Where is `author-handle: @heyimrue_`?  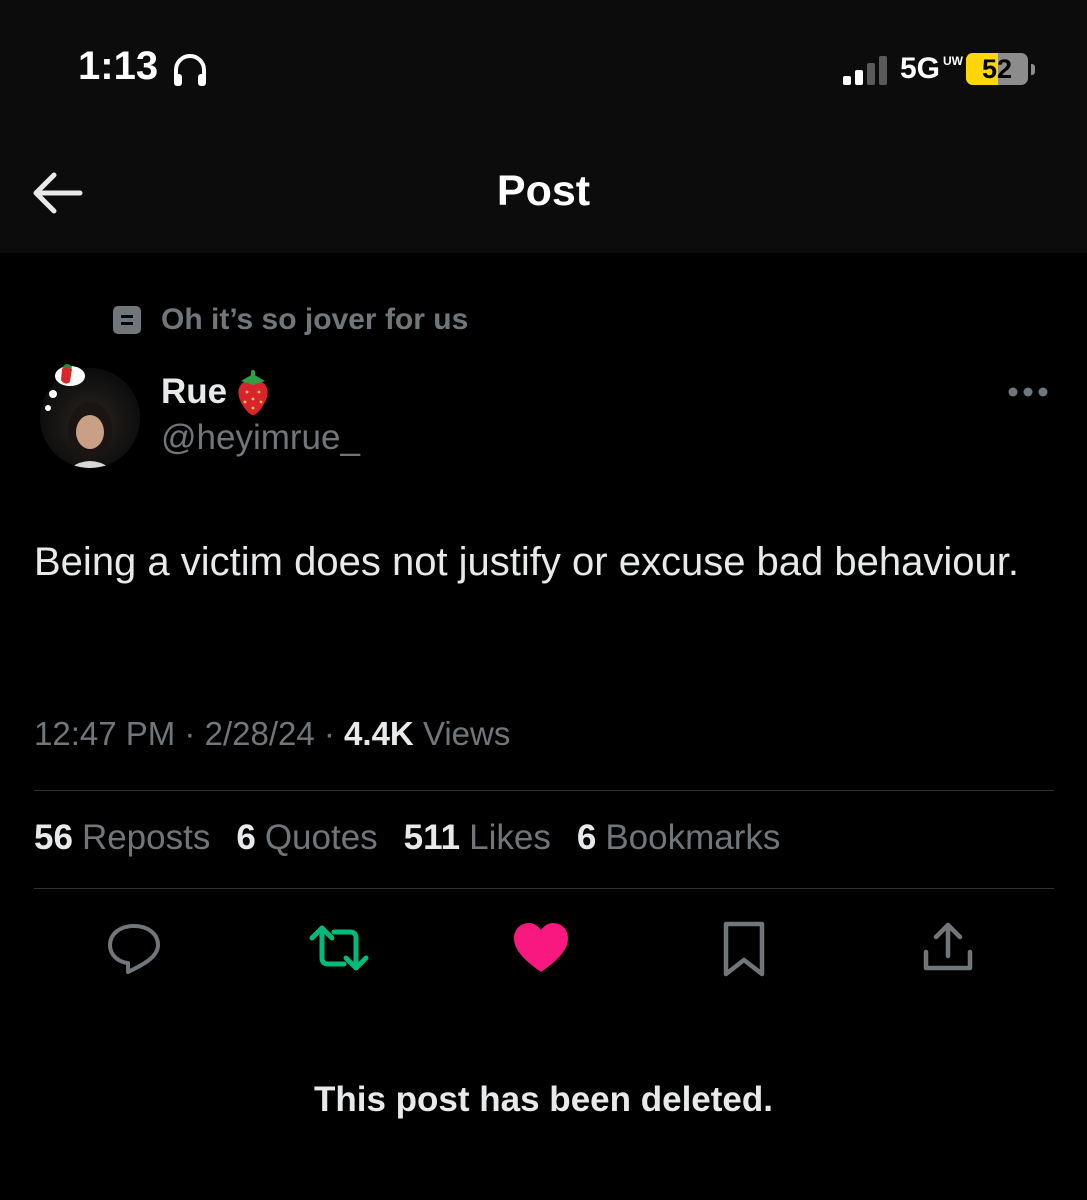
author-handle: @heyimrue_ is located at coordinates (260, 438).